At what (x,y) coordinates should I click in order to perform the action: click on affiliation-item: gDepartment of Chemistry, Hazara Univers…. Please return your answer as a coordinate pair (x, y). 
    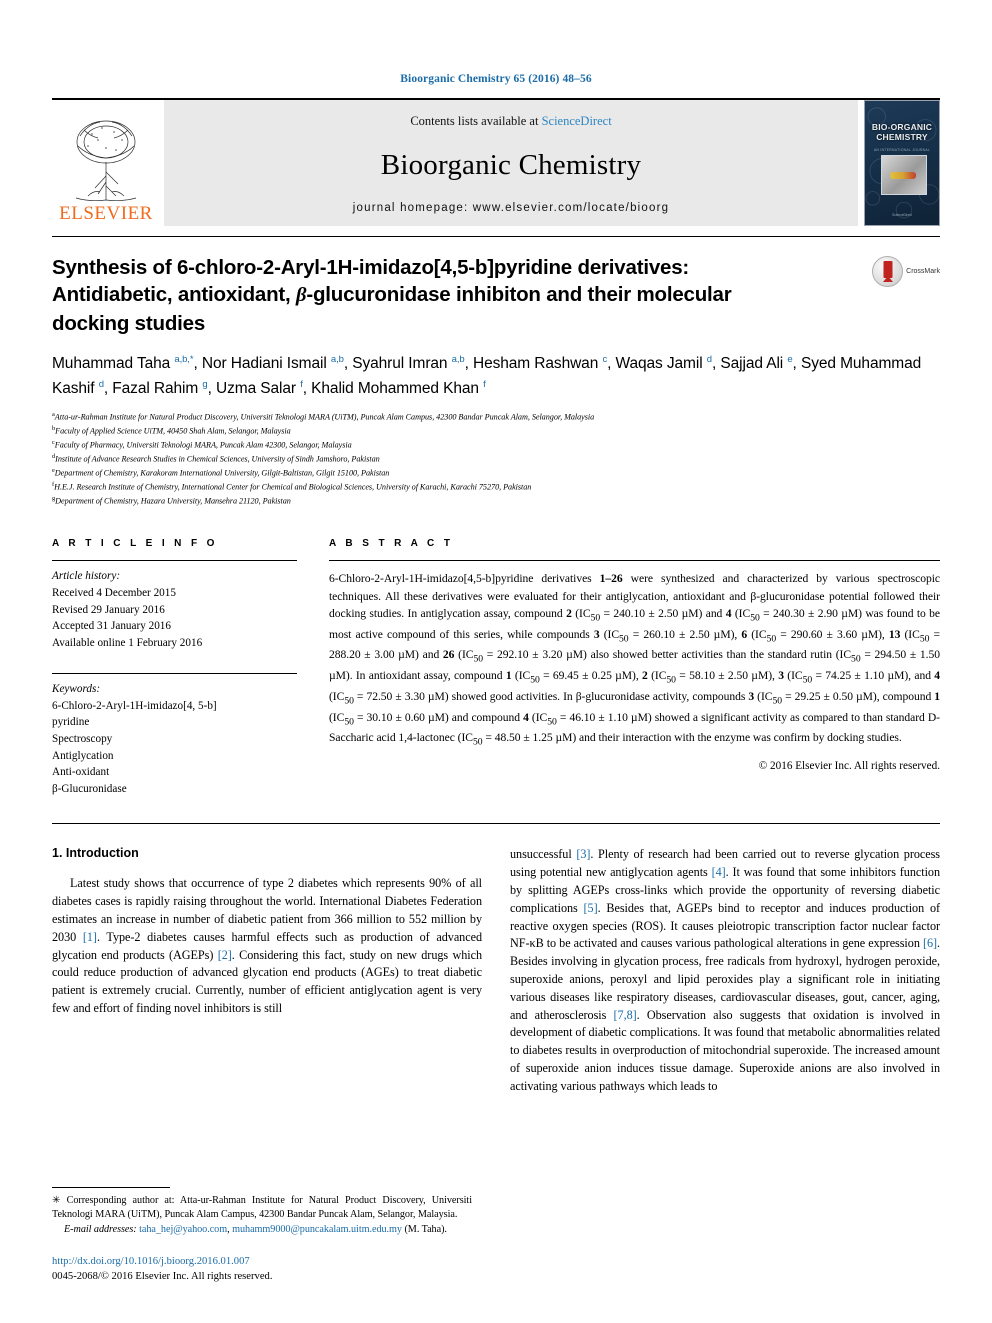
    Looking at the image, I should click on (171, 501).